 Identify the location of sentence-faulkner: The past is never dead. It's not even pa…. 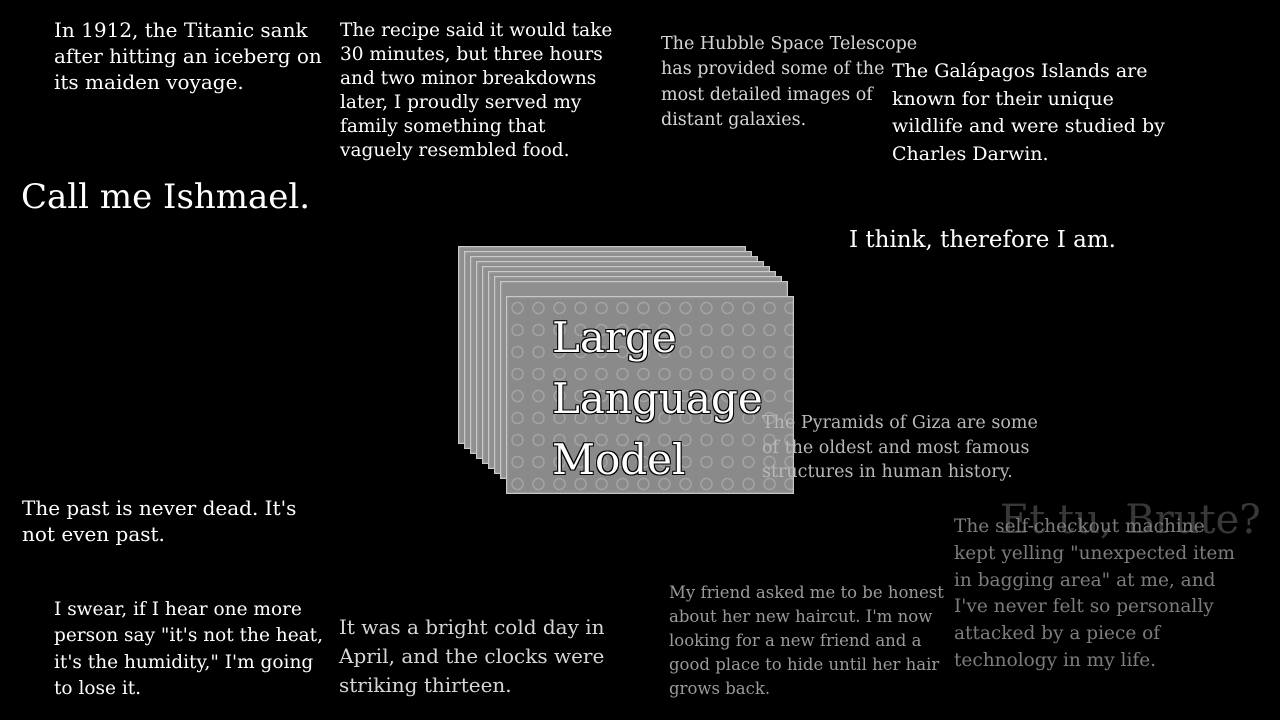
(159, 521).